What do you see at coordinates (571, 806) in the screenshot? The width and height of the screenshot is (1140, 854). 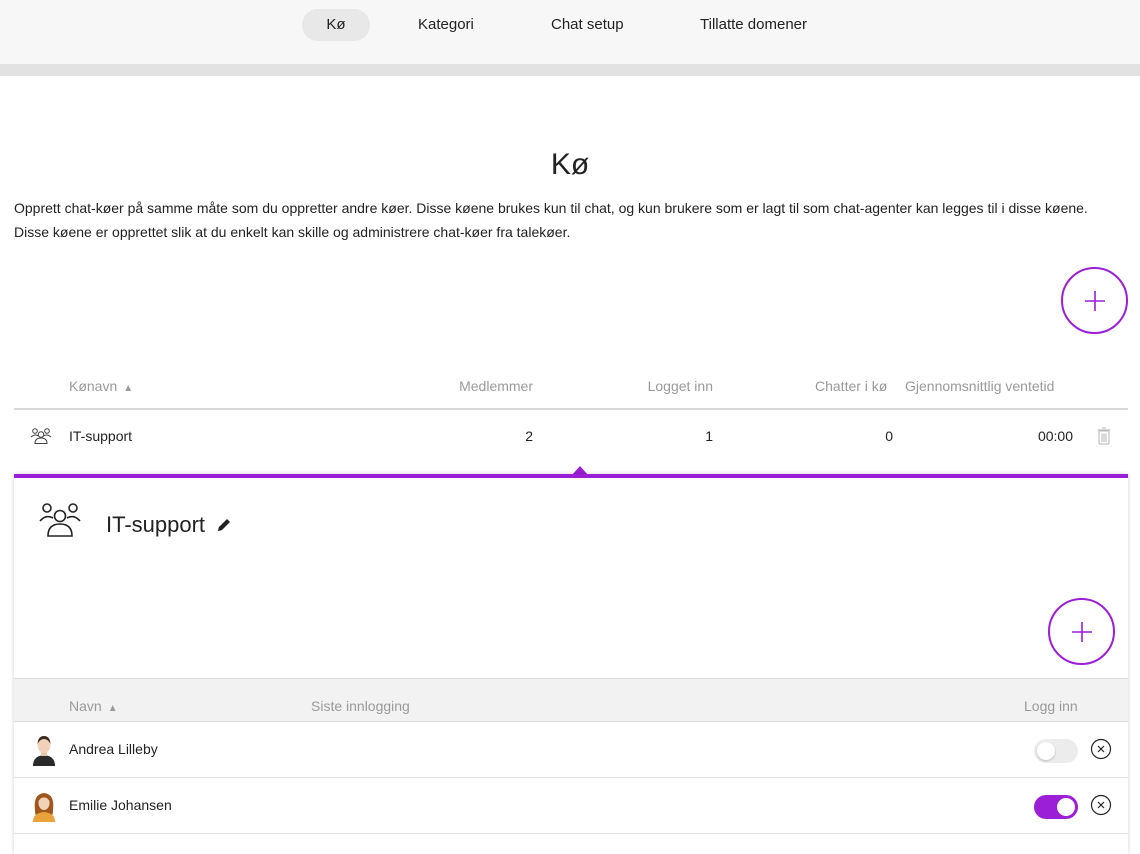 I see `table-row: Emilie Johansen` at bounding box center [571, 806].